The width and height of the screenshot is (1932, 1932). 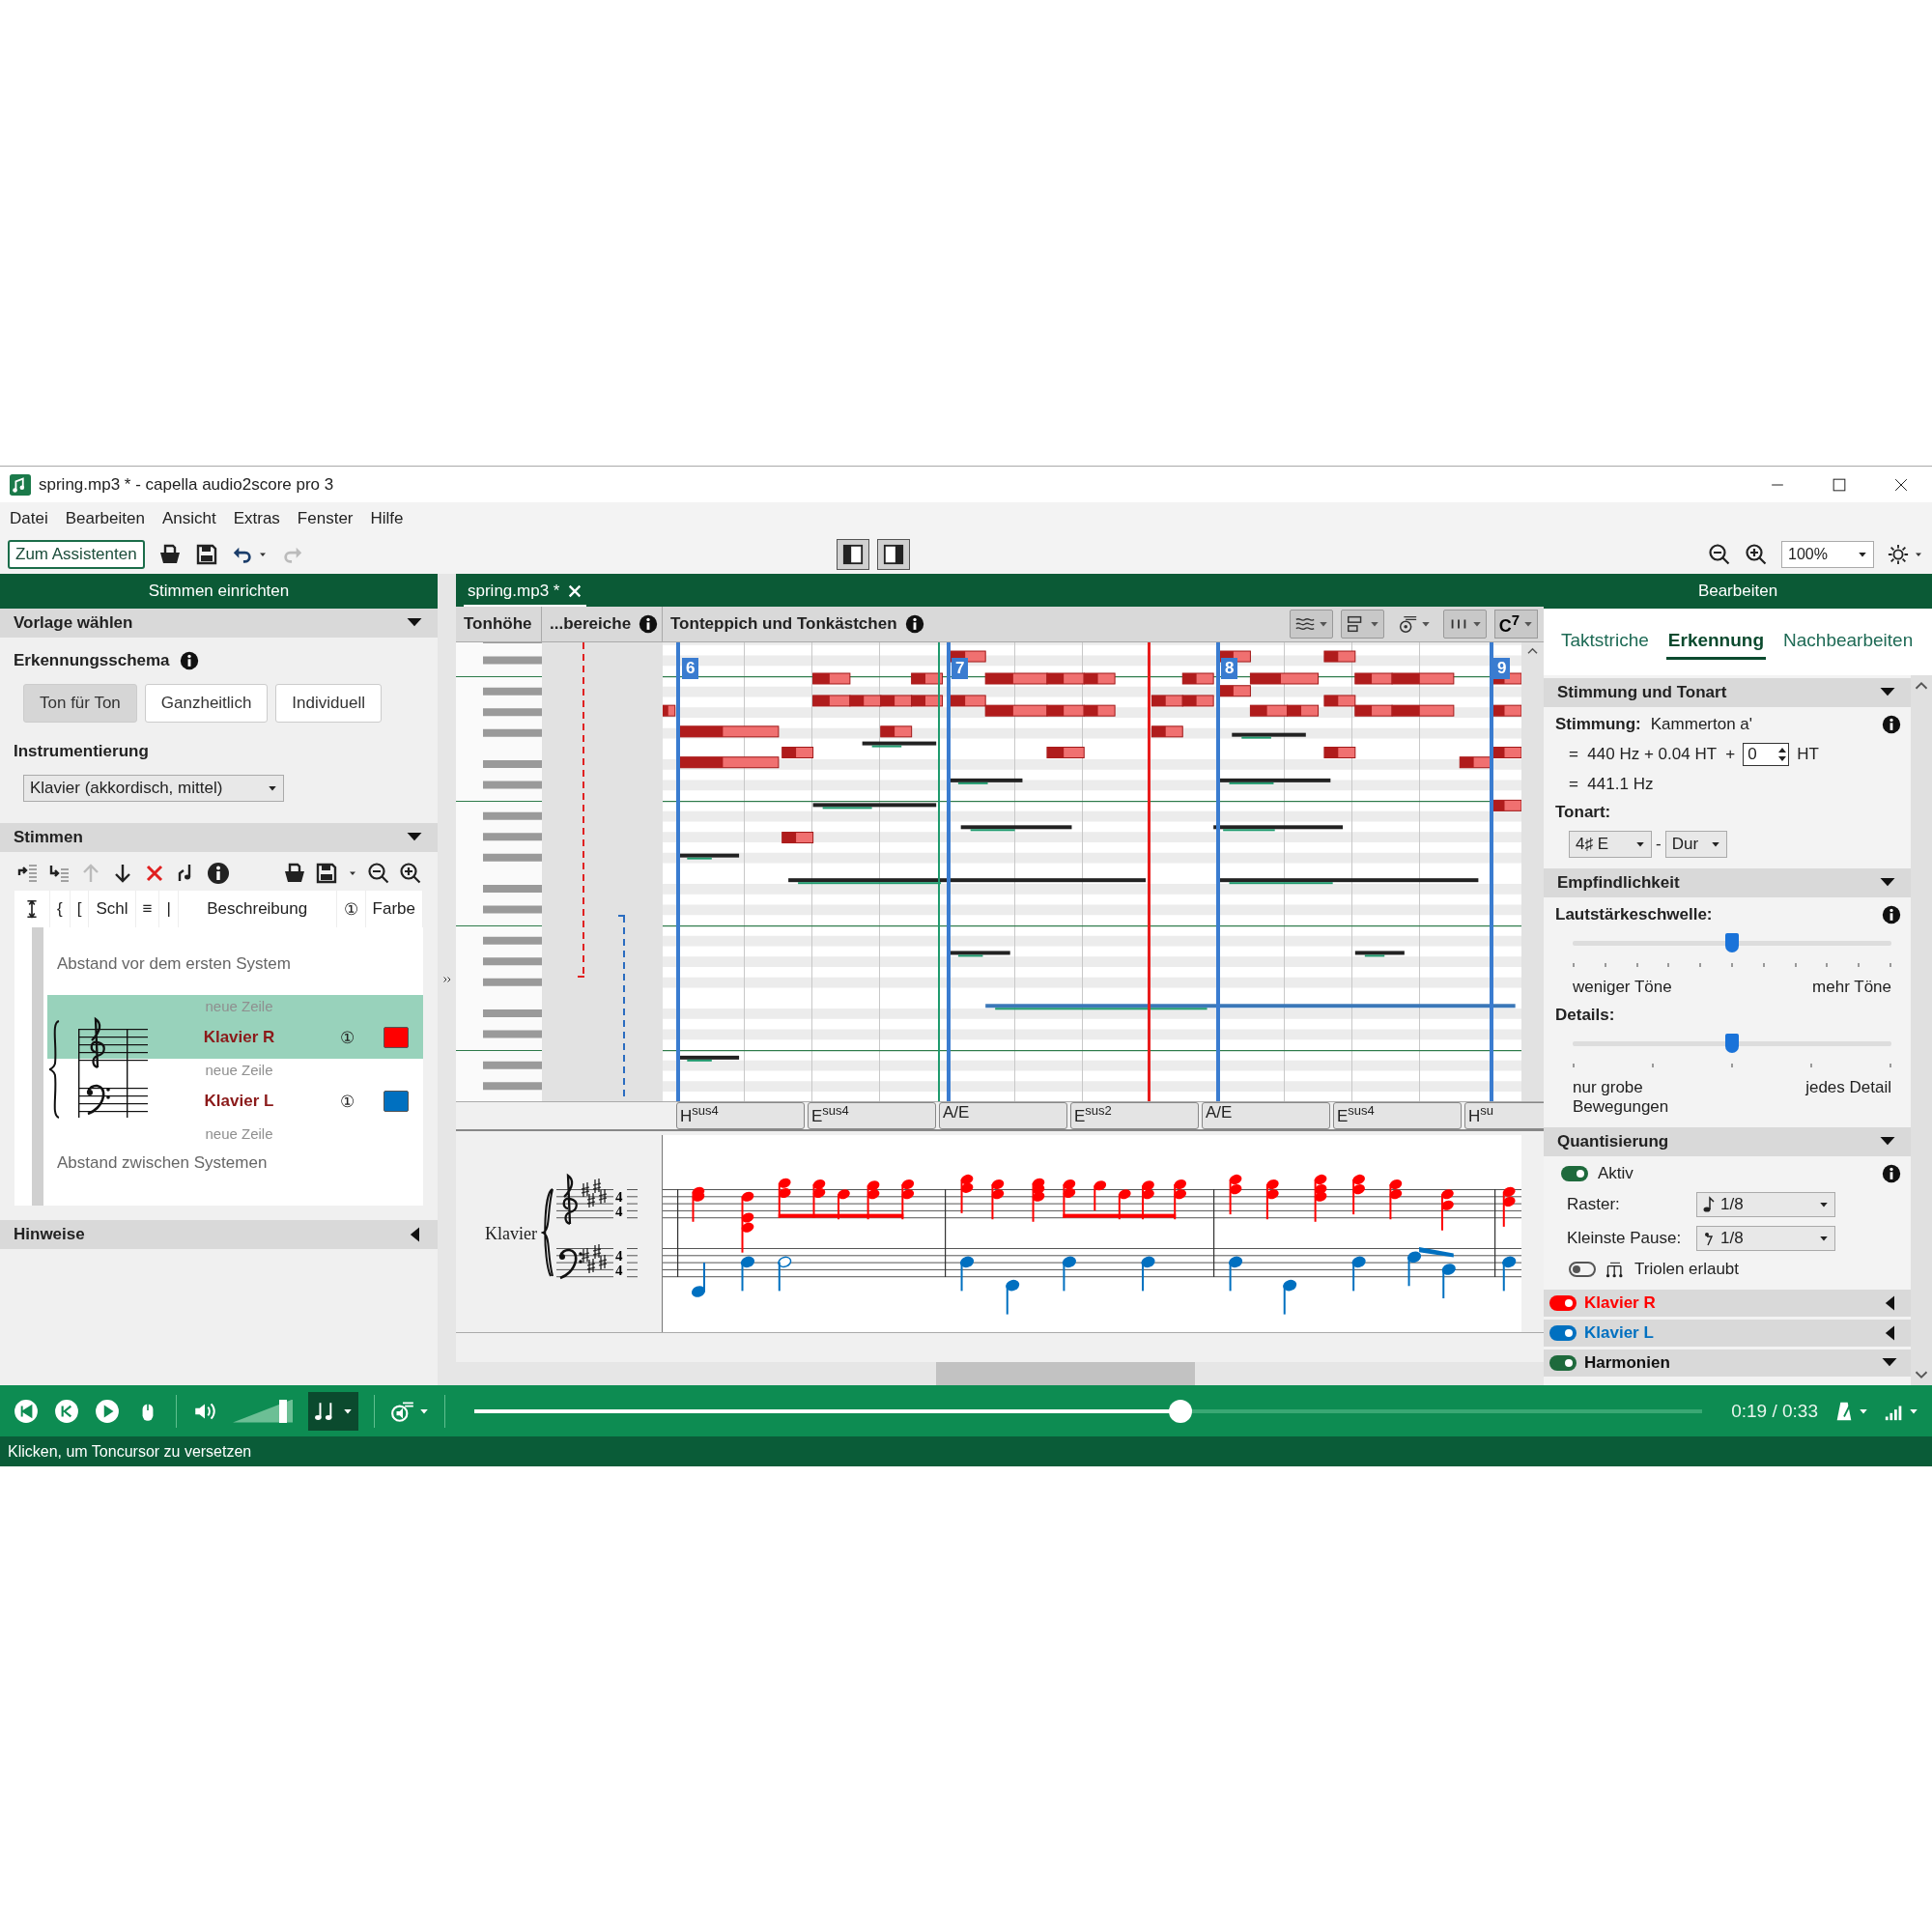 What do you see at coordinates (1092, 871) in the screenshot?
I see `spectrogram-drawing` at bounding box center [1092, 871].